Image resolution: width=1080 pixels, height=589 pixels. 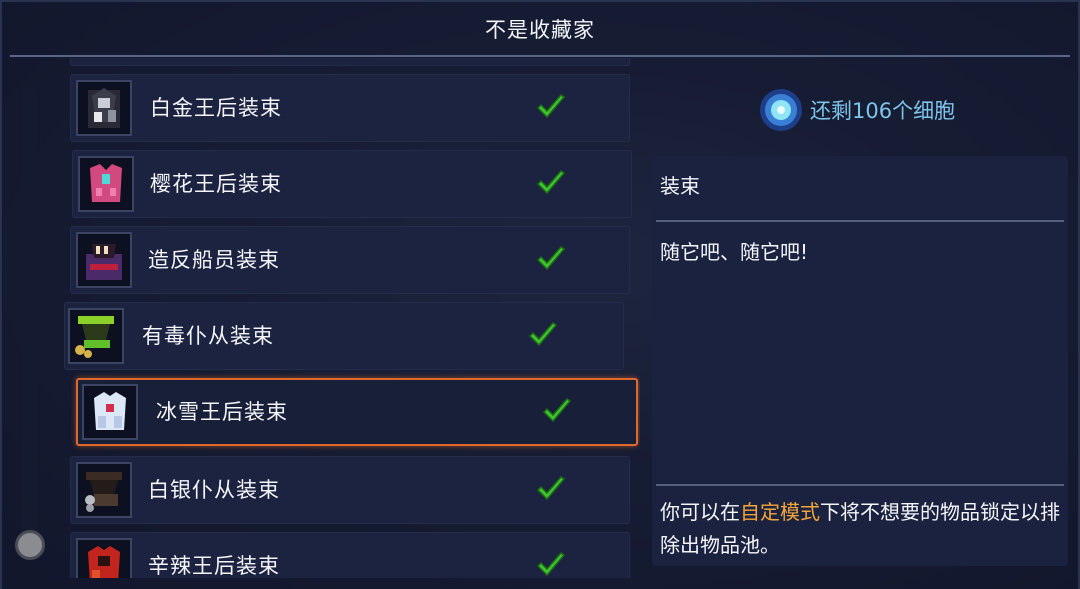 What do you see at coordinates (350, 490) in the screenshot?
I see `list-item-silver-servant: 白银仆从装束` at bounding box center [350, 490].